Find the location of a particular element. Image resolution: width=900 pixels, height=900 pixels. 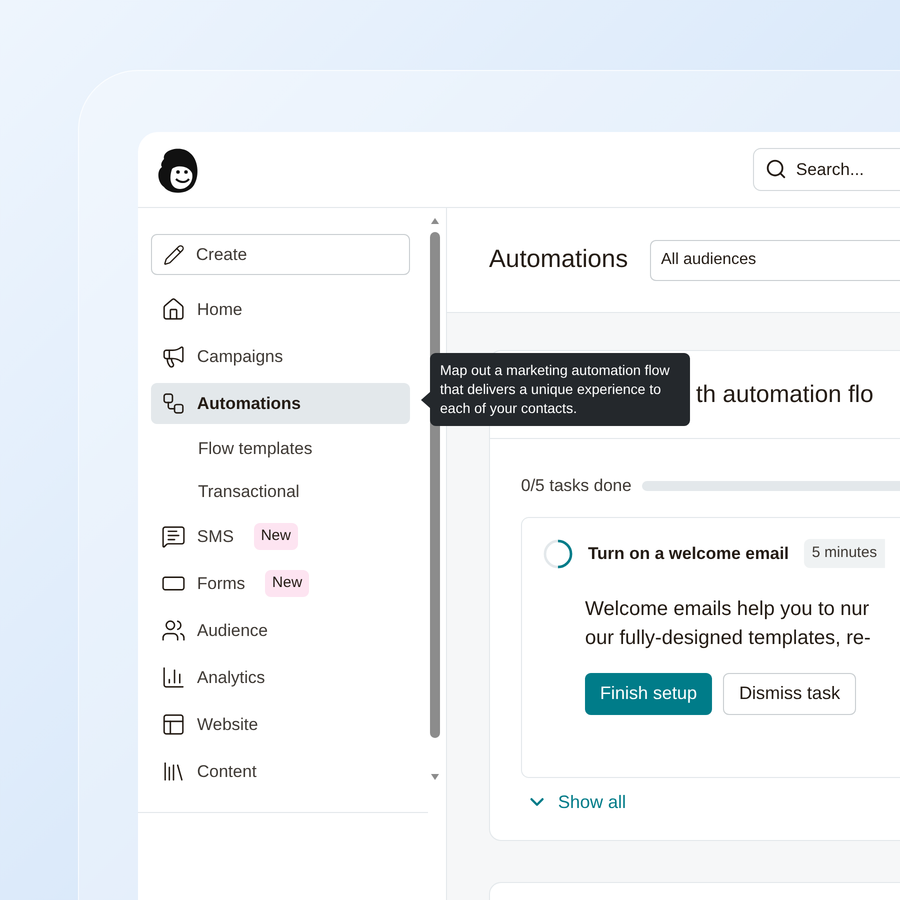

show-all-link: Show all is located at coordinates (576, 802).